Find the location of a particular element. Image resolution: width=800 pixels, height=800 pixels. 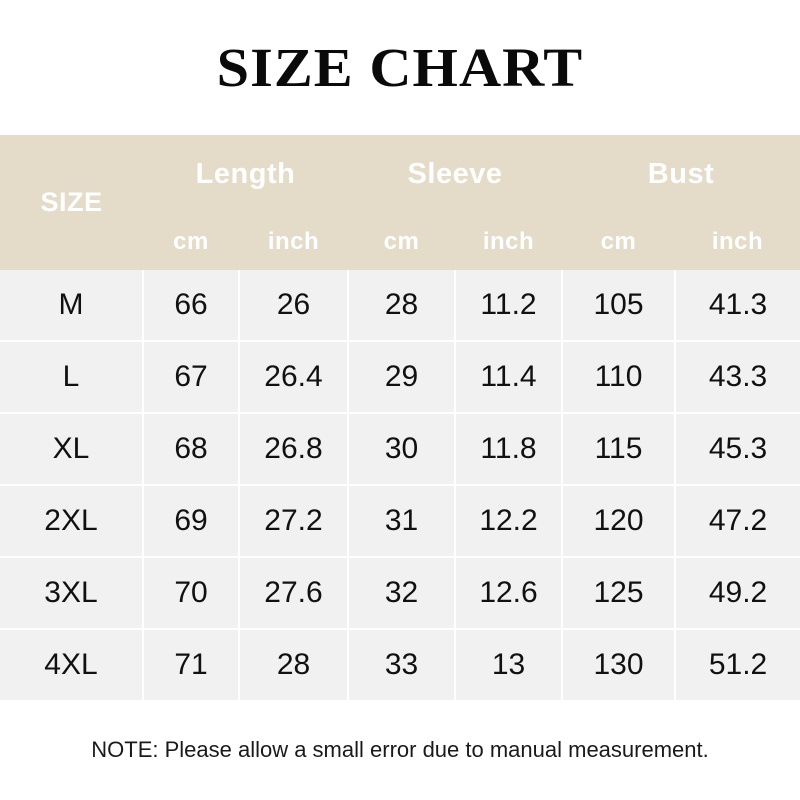

table-row: 2XL 69 27.2 31 12.2 120 47.2 is located at coordinates (400, 521).